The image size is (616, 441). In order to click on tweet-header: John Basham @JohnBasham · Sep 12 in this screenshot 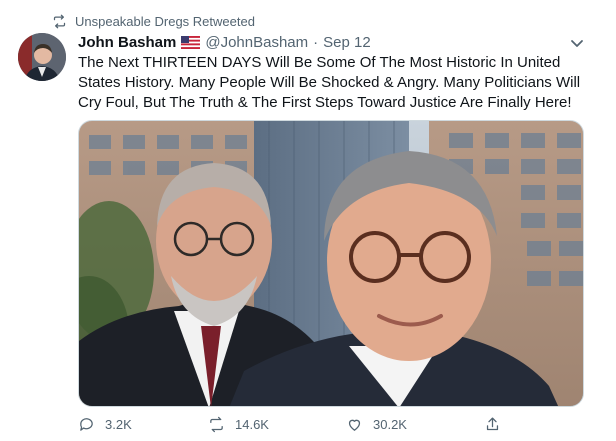, I will do `click(332, 42)`.